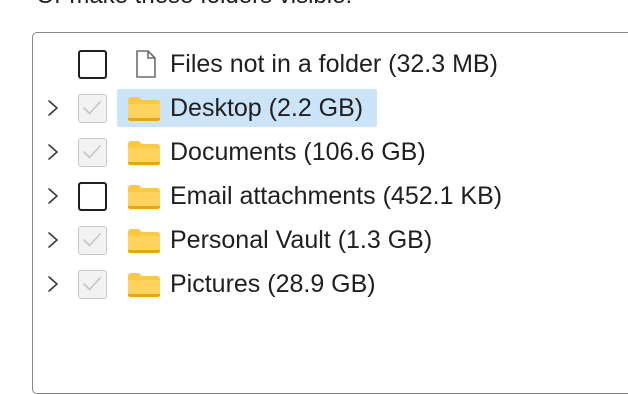 Image resolution: width=628 pixels, height=394 pixels. I want to click on tree-item-documents: Documents (106.6 GB), so click(330, 152).